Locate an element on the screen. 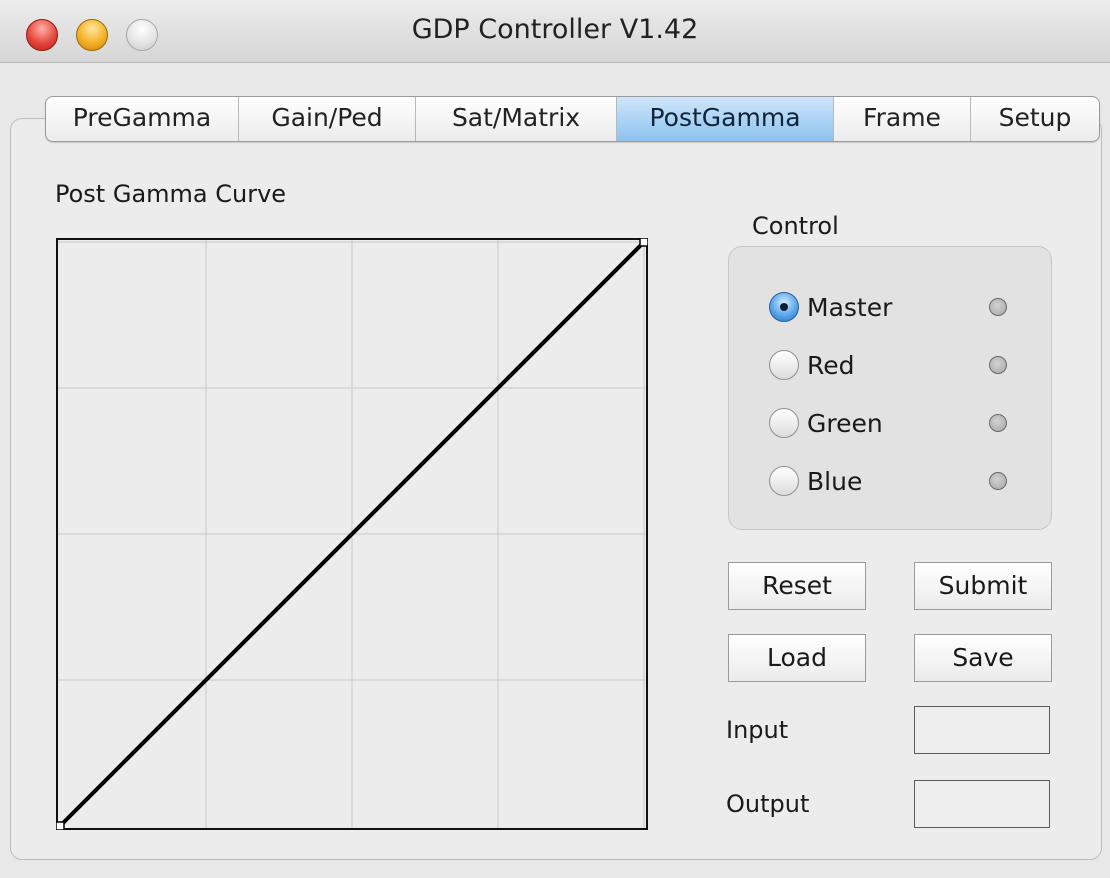 The width and height of the screenshot is (1110, 878). tab-sat-matrix: Sat/Matrix is located at coordinates (516, 119).